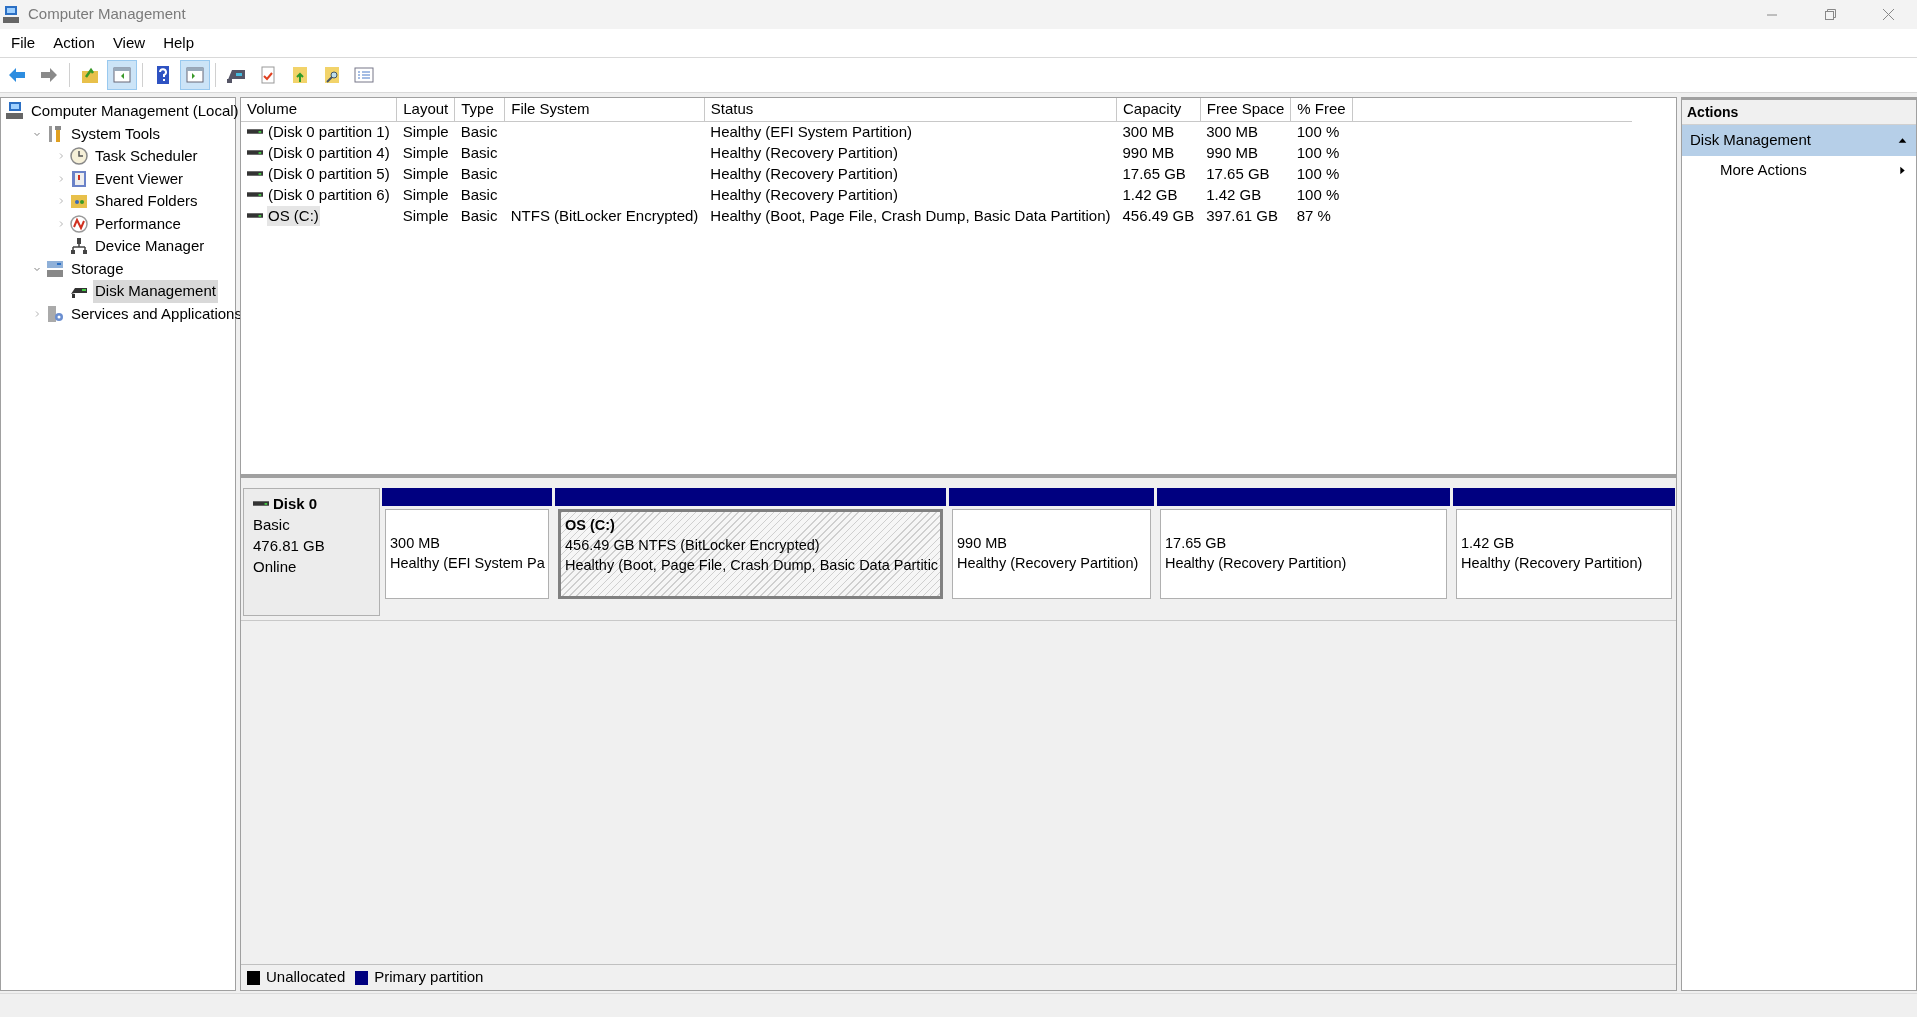 The image size is (1917, 1017). What do you see at coordinates (79, 223) in the screenshot?
I see `gauge-icon` at bounding box center [79, 223].